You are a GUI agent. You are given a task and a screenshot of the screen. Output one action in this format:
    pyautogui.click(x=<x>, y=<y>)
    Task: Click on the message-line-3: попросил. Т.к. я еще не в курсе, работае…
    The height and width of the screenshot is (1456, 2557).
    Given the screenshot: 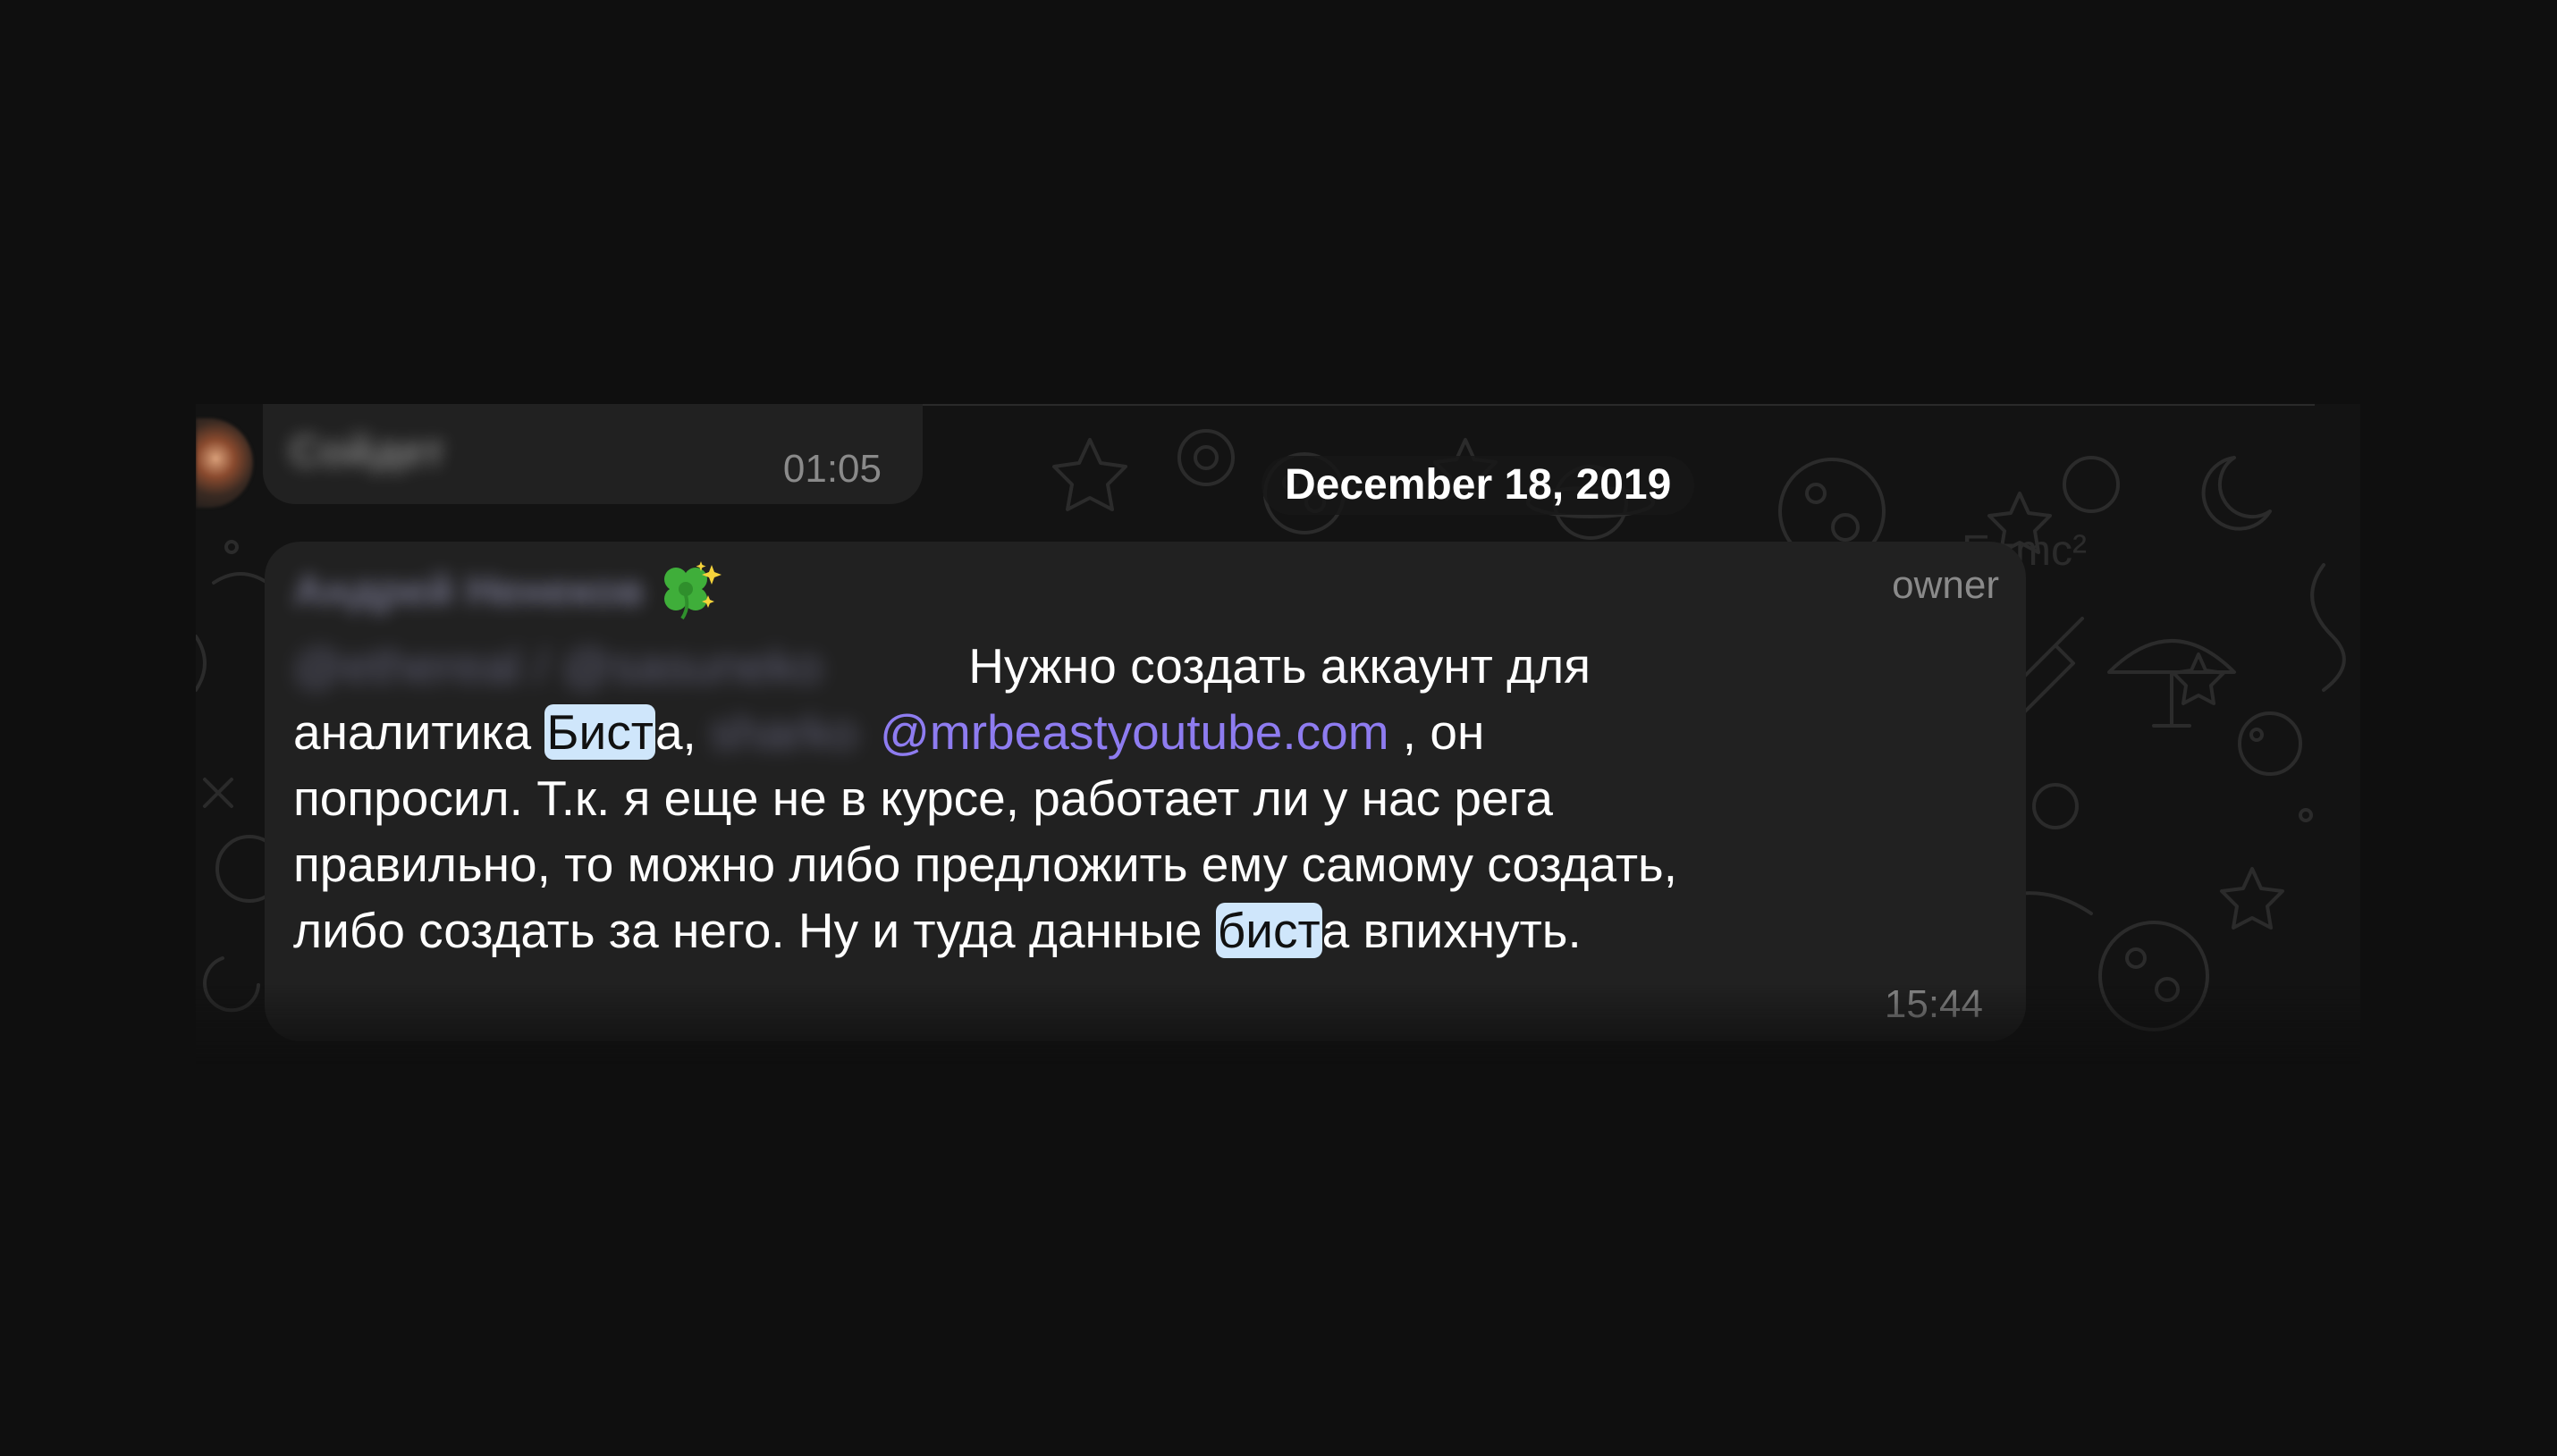 What is the action you would take?
    pyautogui.click(x=923, y=798)
    